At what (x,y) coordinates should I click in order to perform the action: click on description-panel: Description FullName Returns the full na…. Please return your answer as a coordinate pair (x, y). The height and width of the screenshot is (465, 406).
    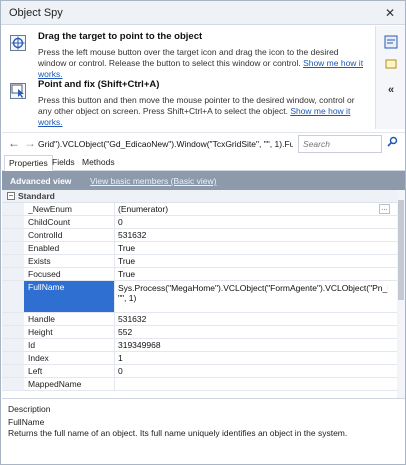
    Looking at the image, I should click on (203, 432).